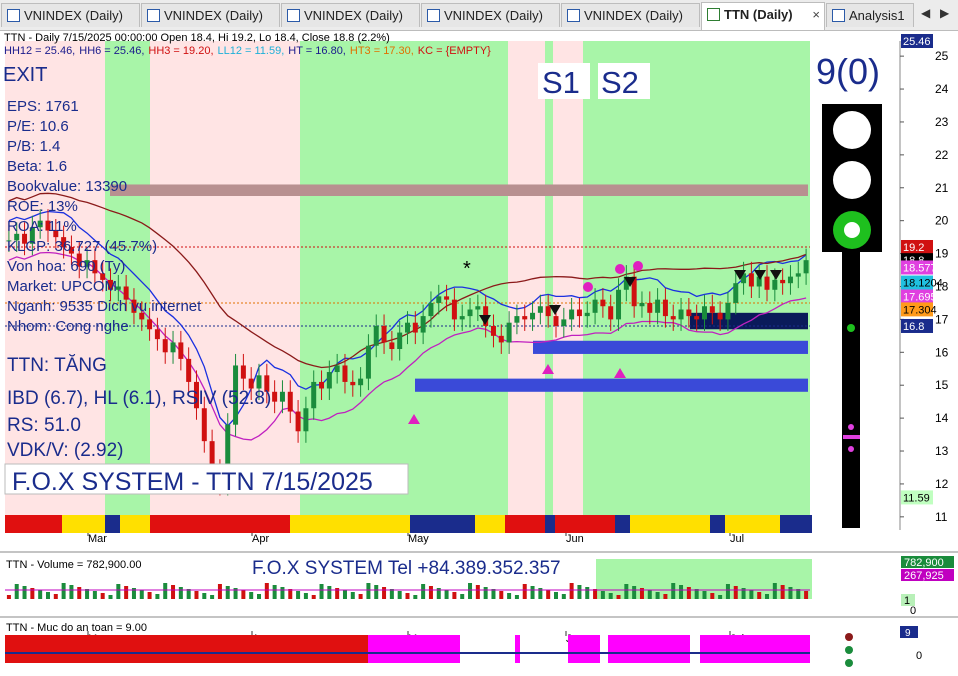 This screenshot has height=676, width=958. What do you see at coordinates (43, 106) in the screenshot?
I see `stat-line: EPS: 1761` at bounding box center [43, 106].